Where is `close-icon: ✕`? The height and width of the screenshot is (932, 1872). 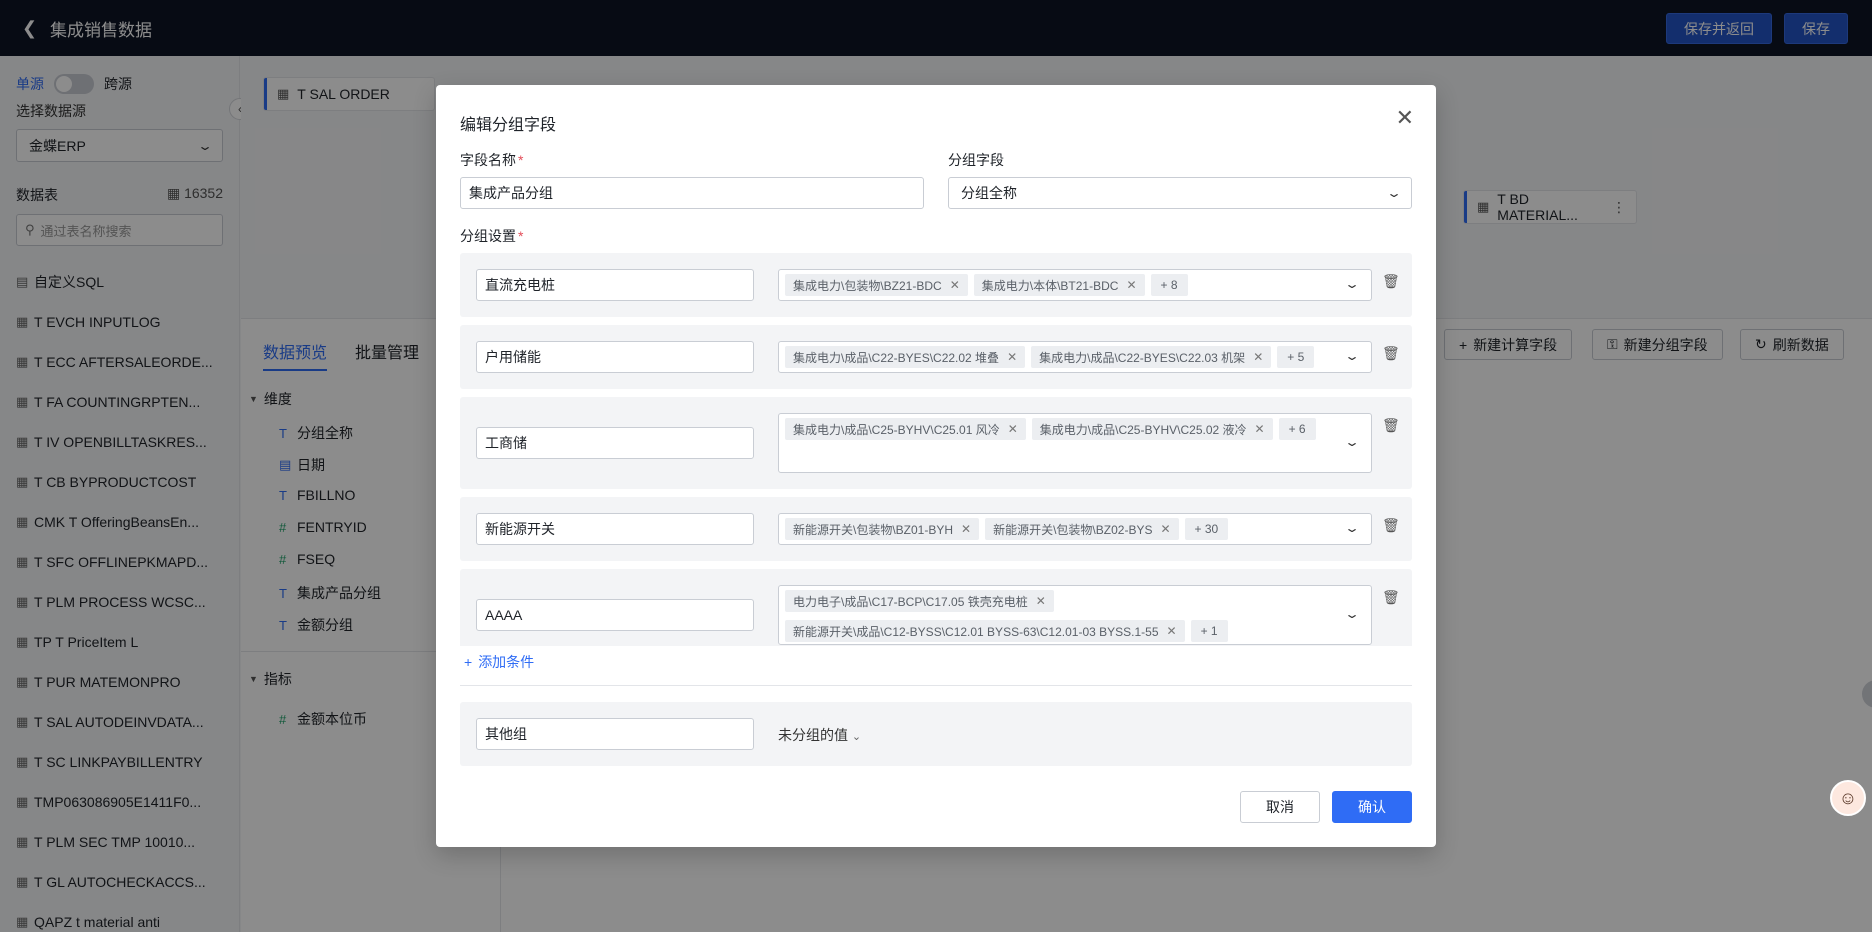 close-icon: ✕ is located at coordinates (1405, 118).